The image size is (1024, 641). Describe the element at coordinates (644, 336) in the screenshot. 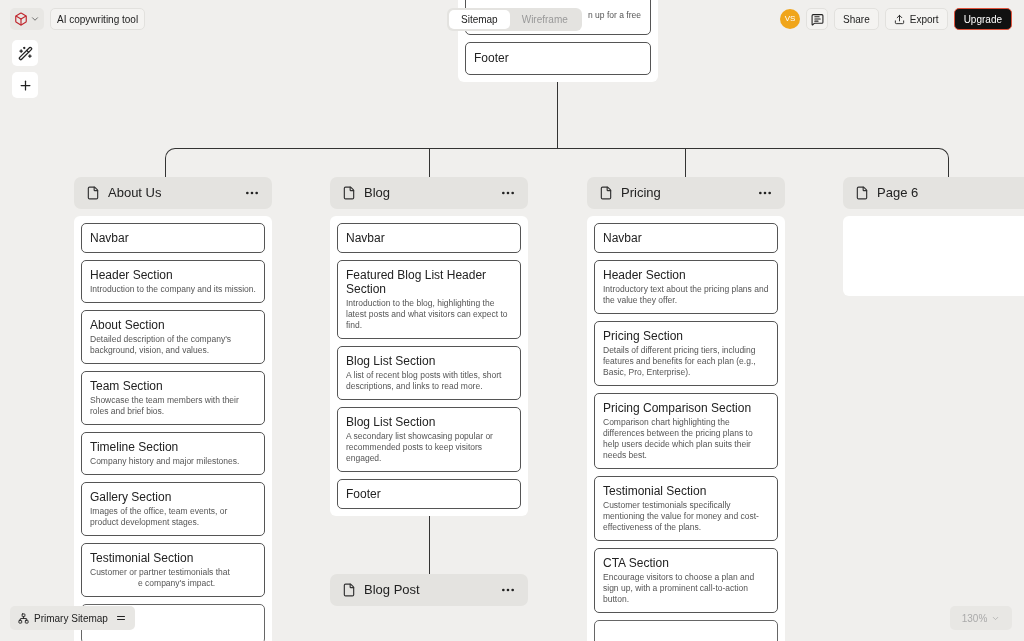

I see `section-title: Pricing Section` at that location.